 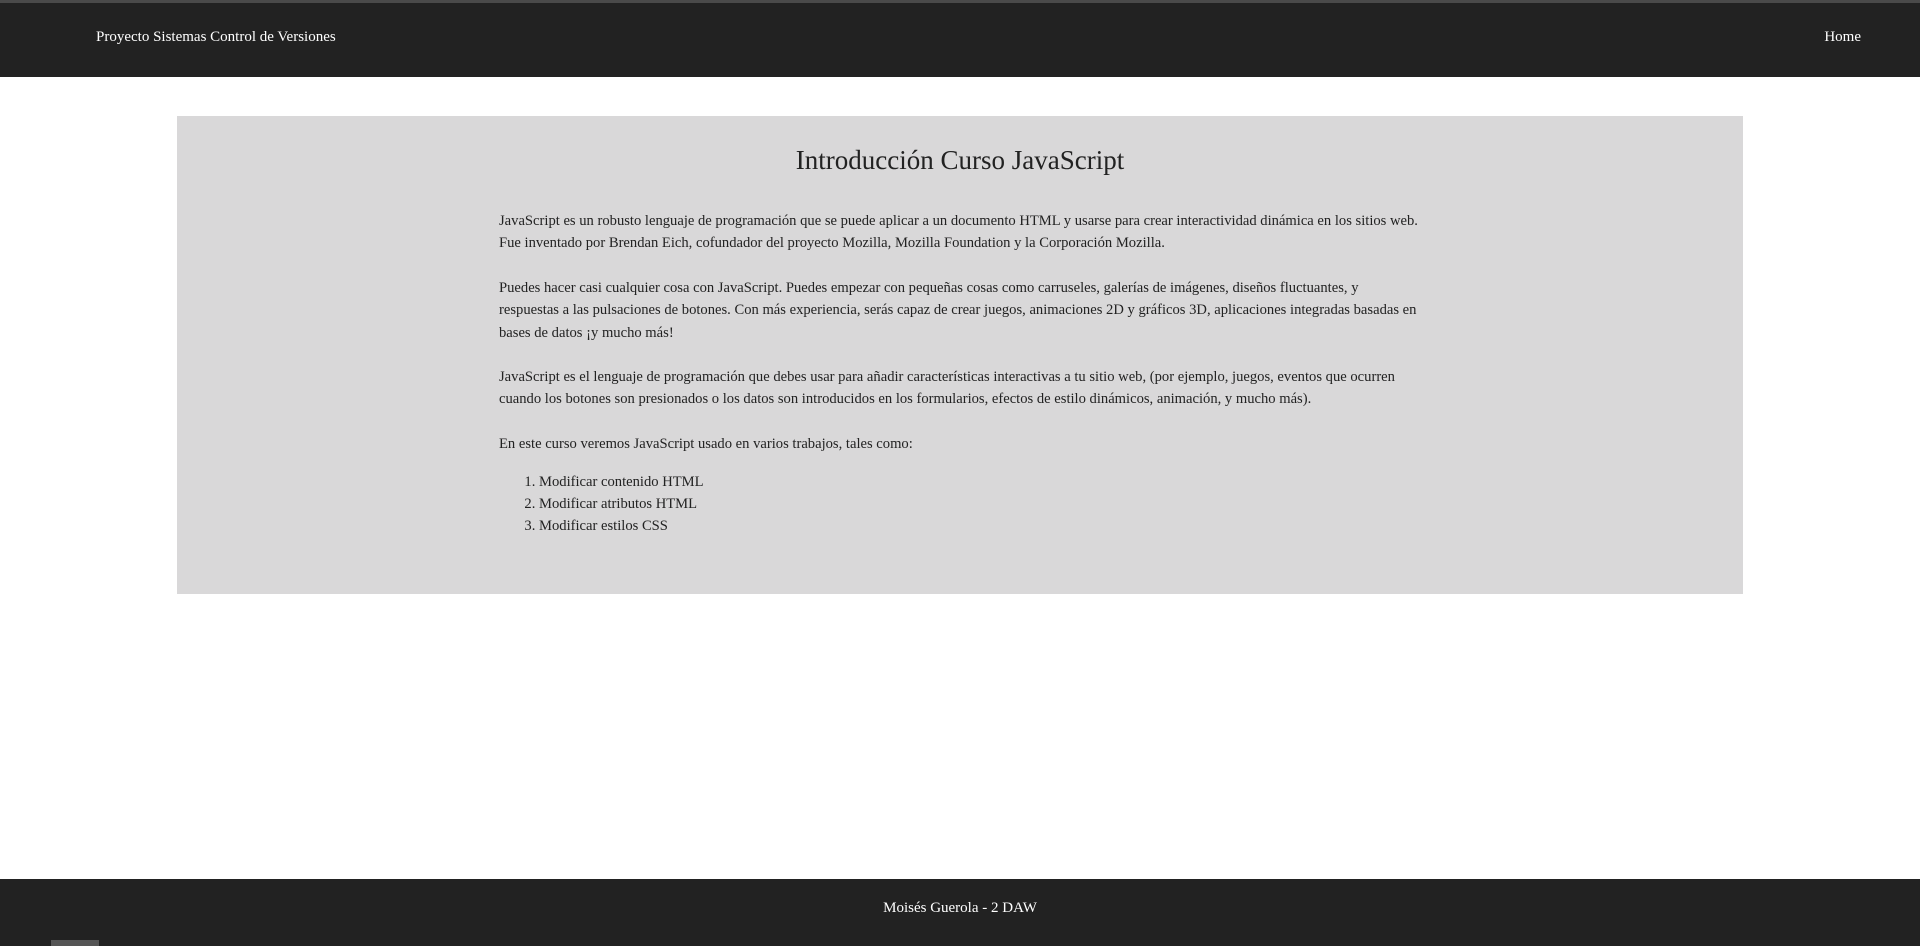 What do you see at coordinates (960, 908) in the screenshot?
I see `footer-author: Moisés Guerola - 2 DAW` at bounding box center [960, 908].